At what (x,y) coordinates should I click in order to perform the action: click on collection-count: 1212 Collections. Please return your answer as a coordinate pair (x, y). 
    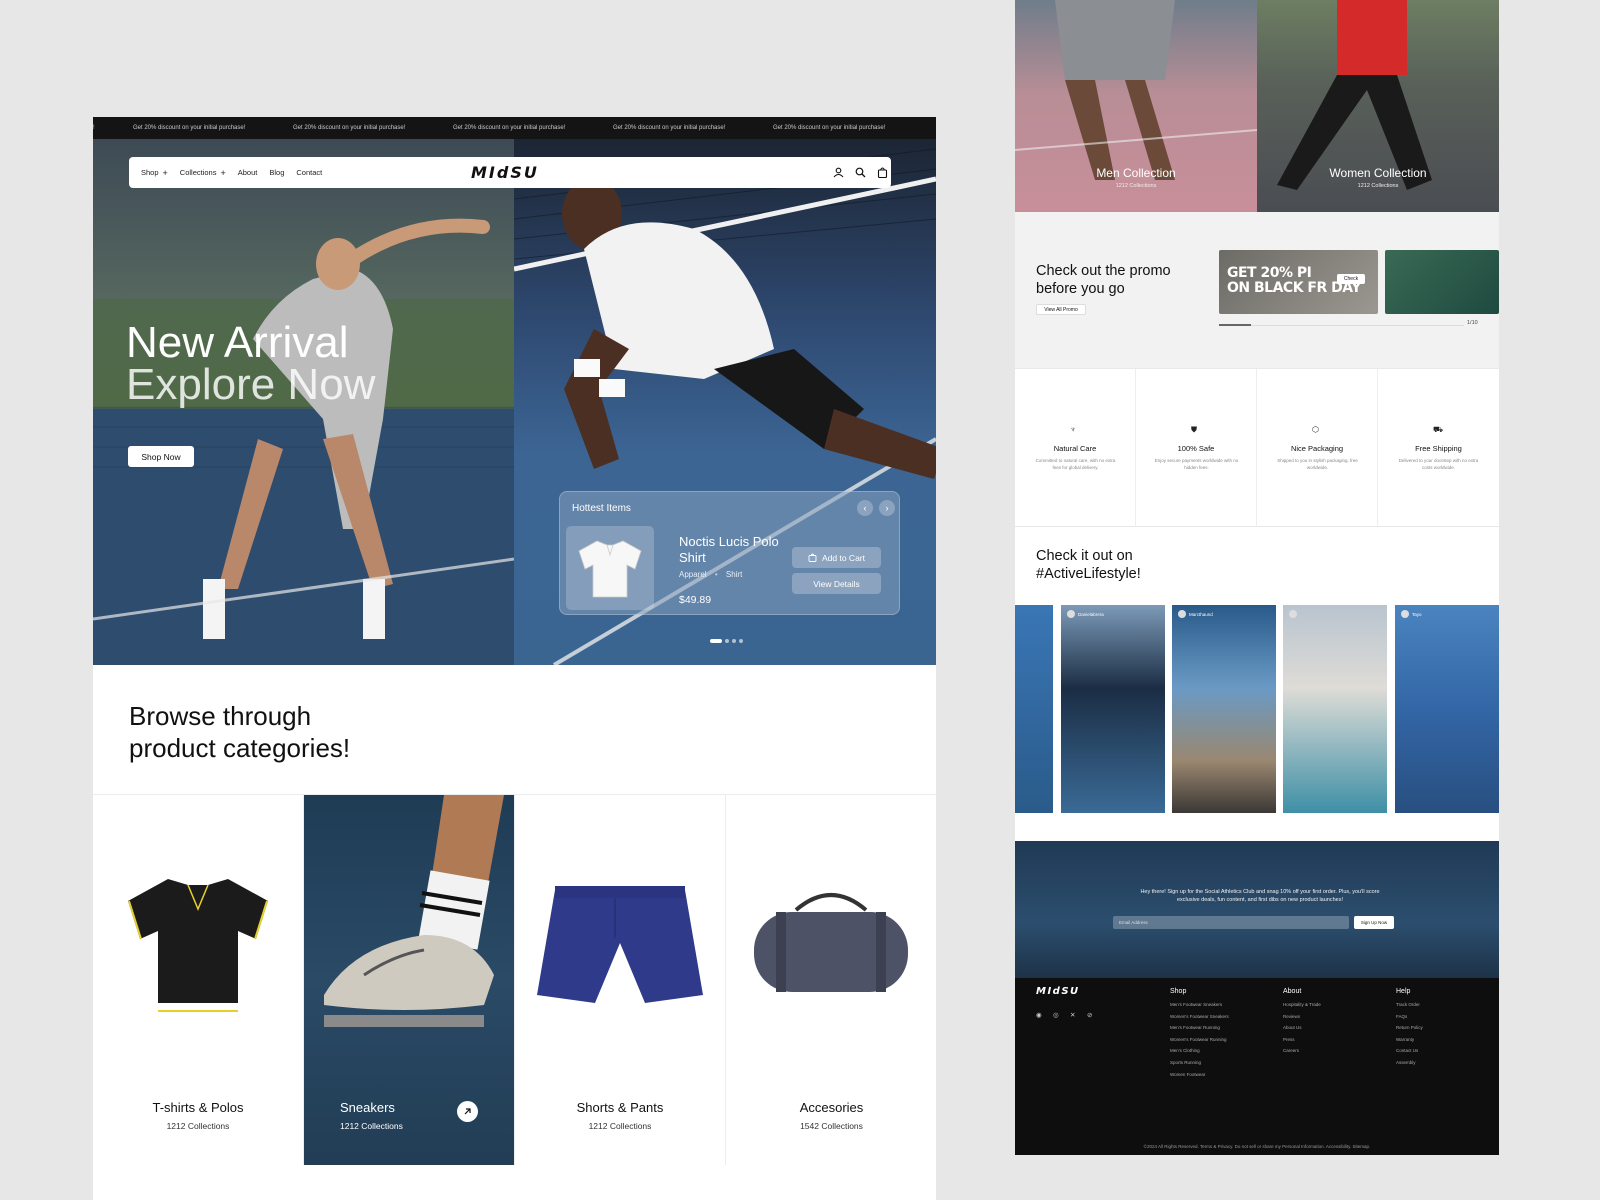
    Looking at the image, I should click on (1136, 186).